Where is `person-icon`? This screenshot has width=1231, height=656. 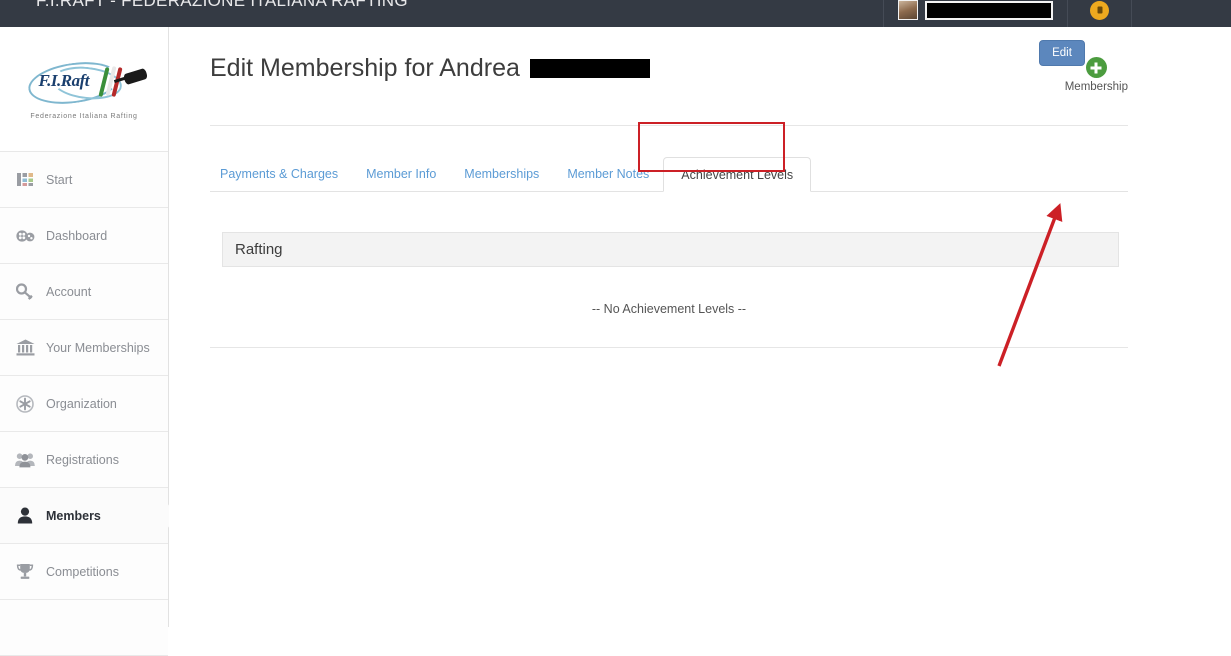 person-icon is located at coordinates (25, 516).